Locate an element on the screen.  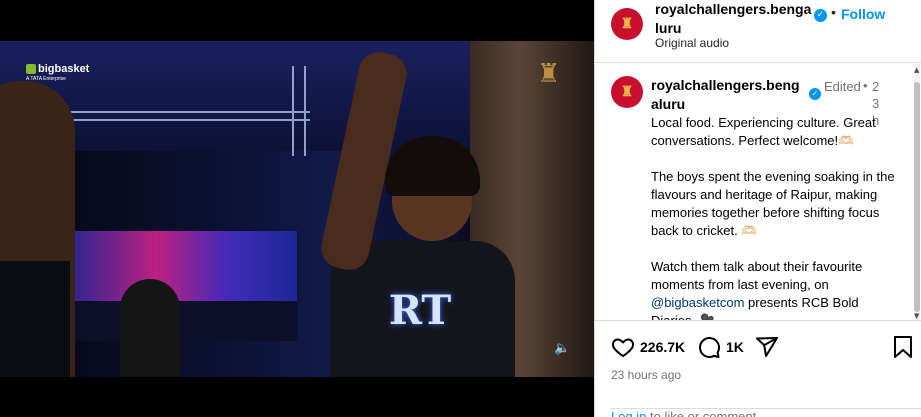
login-prompt: Log in to like or comment. is located at coordinates (766, 412).